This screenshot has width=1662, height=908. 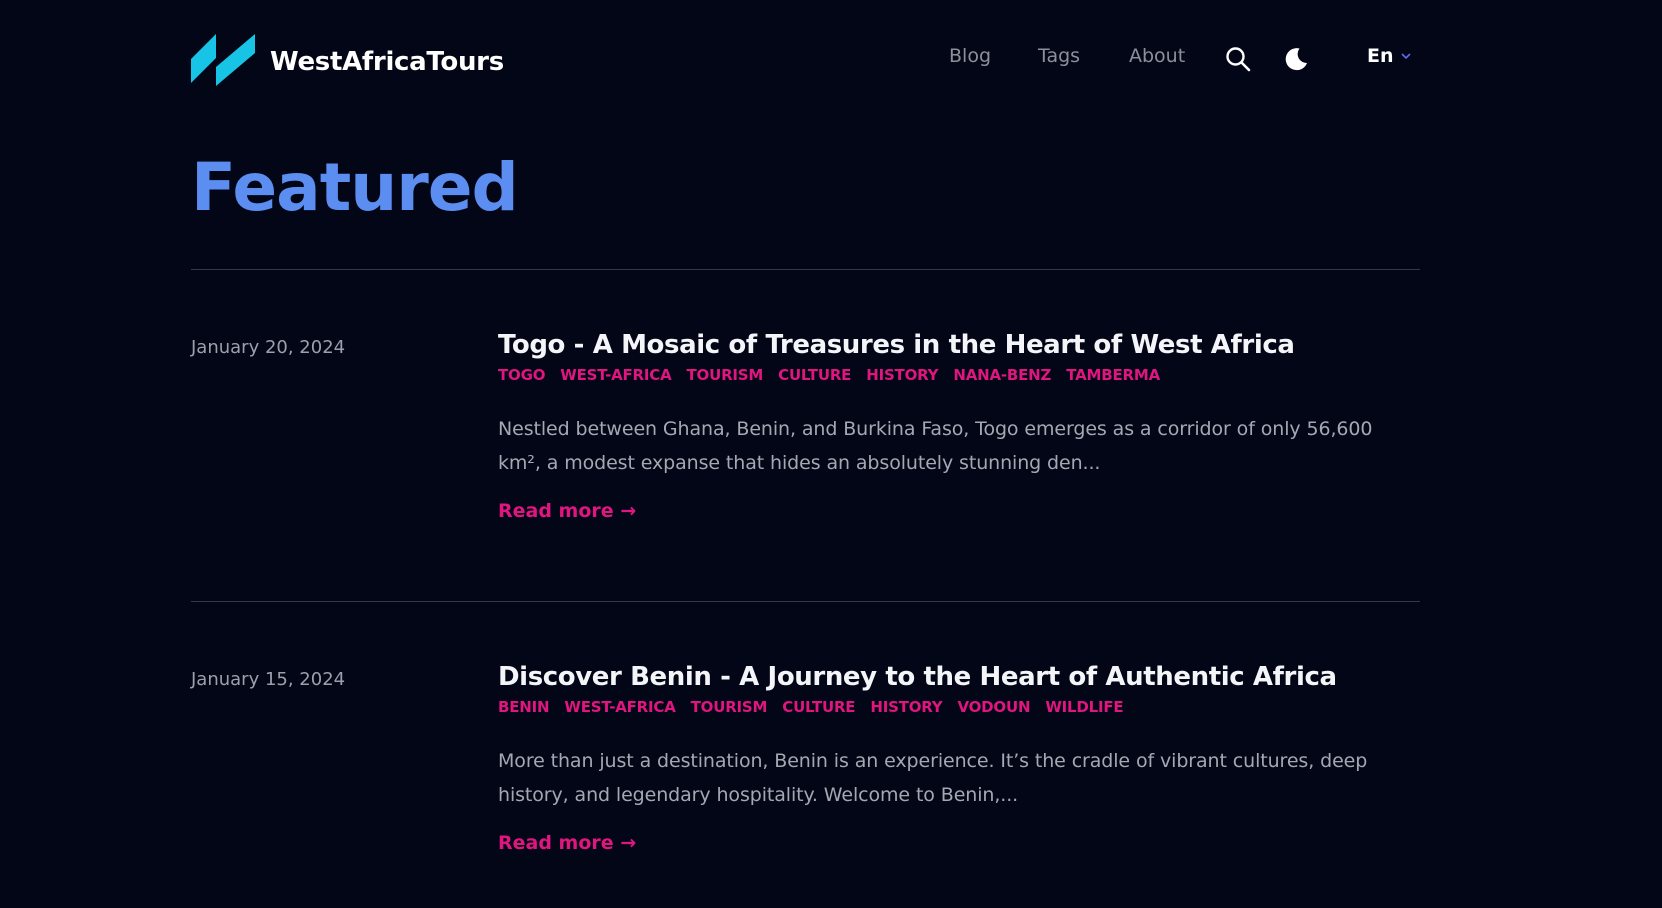 What do you see at coordinates (970, 56) in the screenshot?
I see `nav-link-blog: Blog` at bounding box center [970, 56].